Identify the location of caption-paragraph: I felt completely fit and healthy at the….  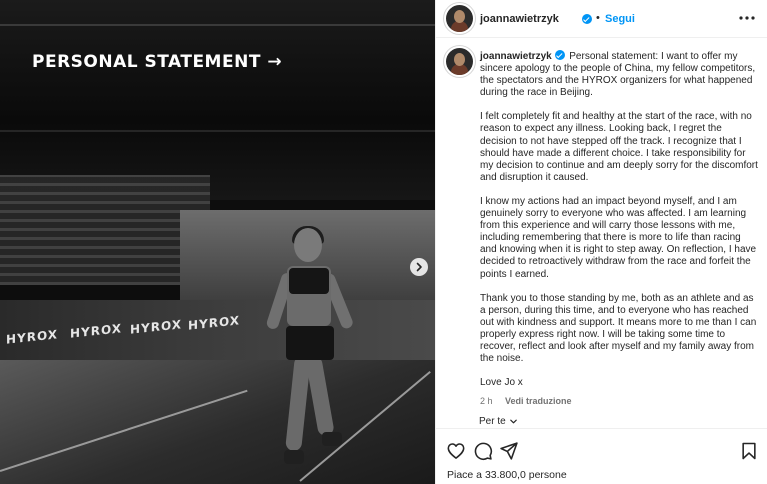
(619, 147).